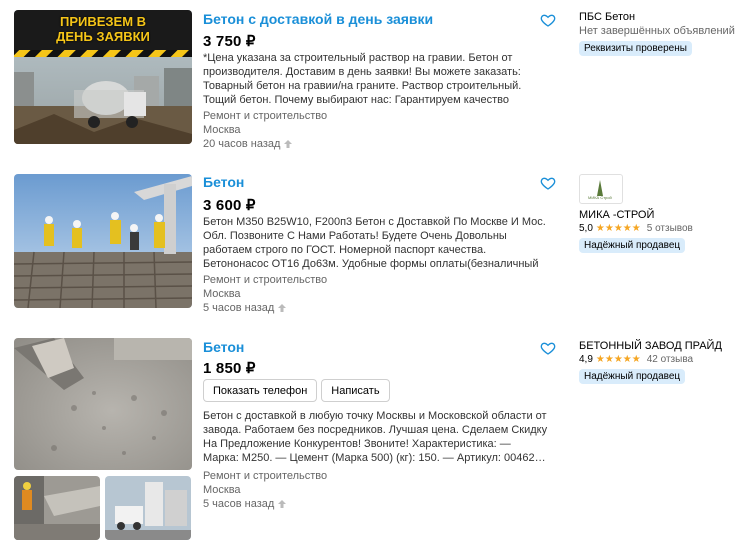  What do you see at coordinates (229, 205) in the screenshot?
I see `listing-price: 3 600 ₽` at bounding box center [229, 205].